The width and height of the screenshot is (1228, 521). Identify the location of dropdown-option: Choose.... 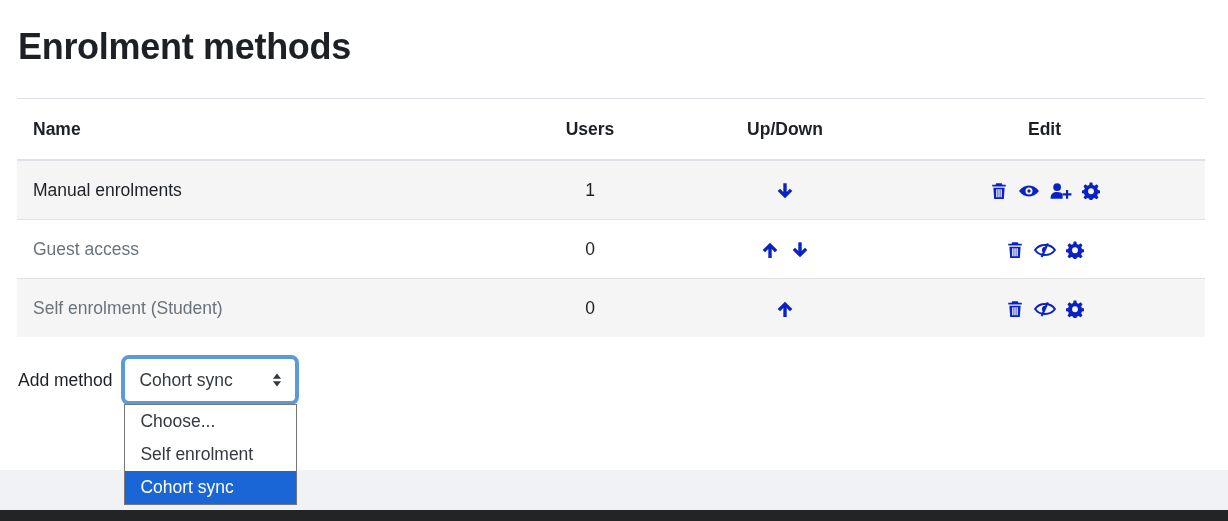
(211, 421).